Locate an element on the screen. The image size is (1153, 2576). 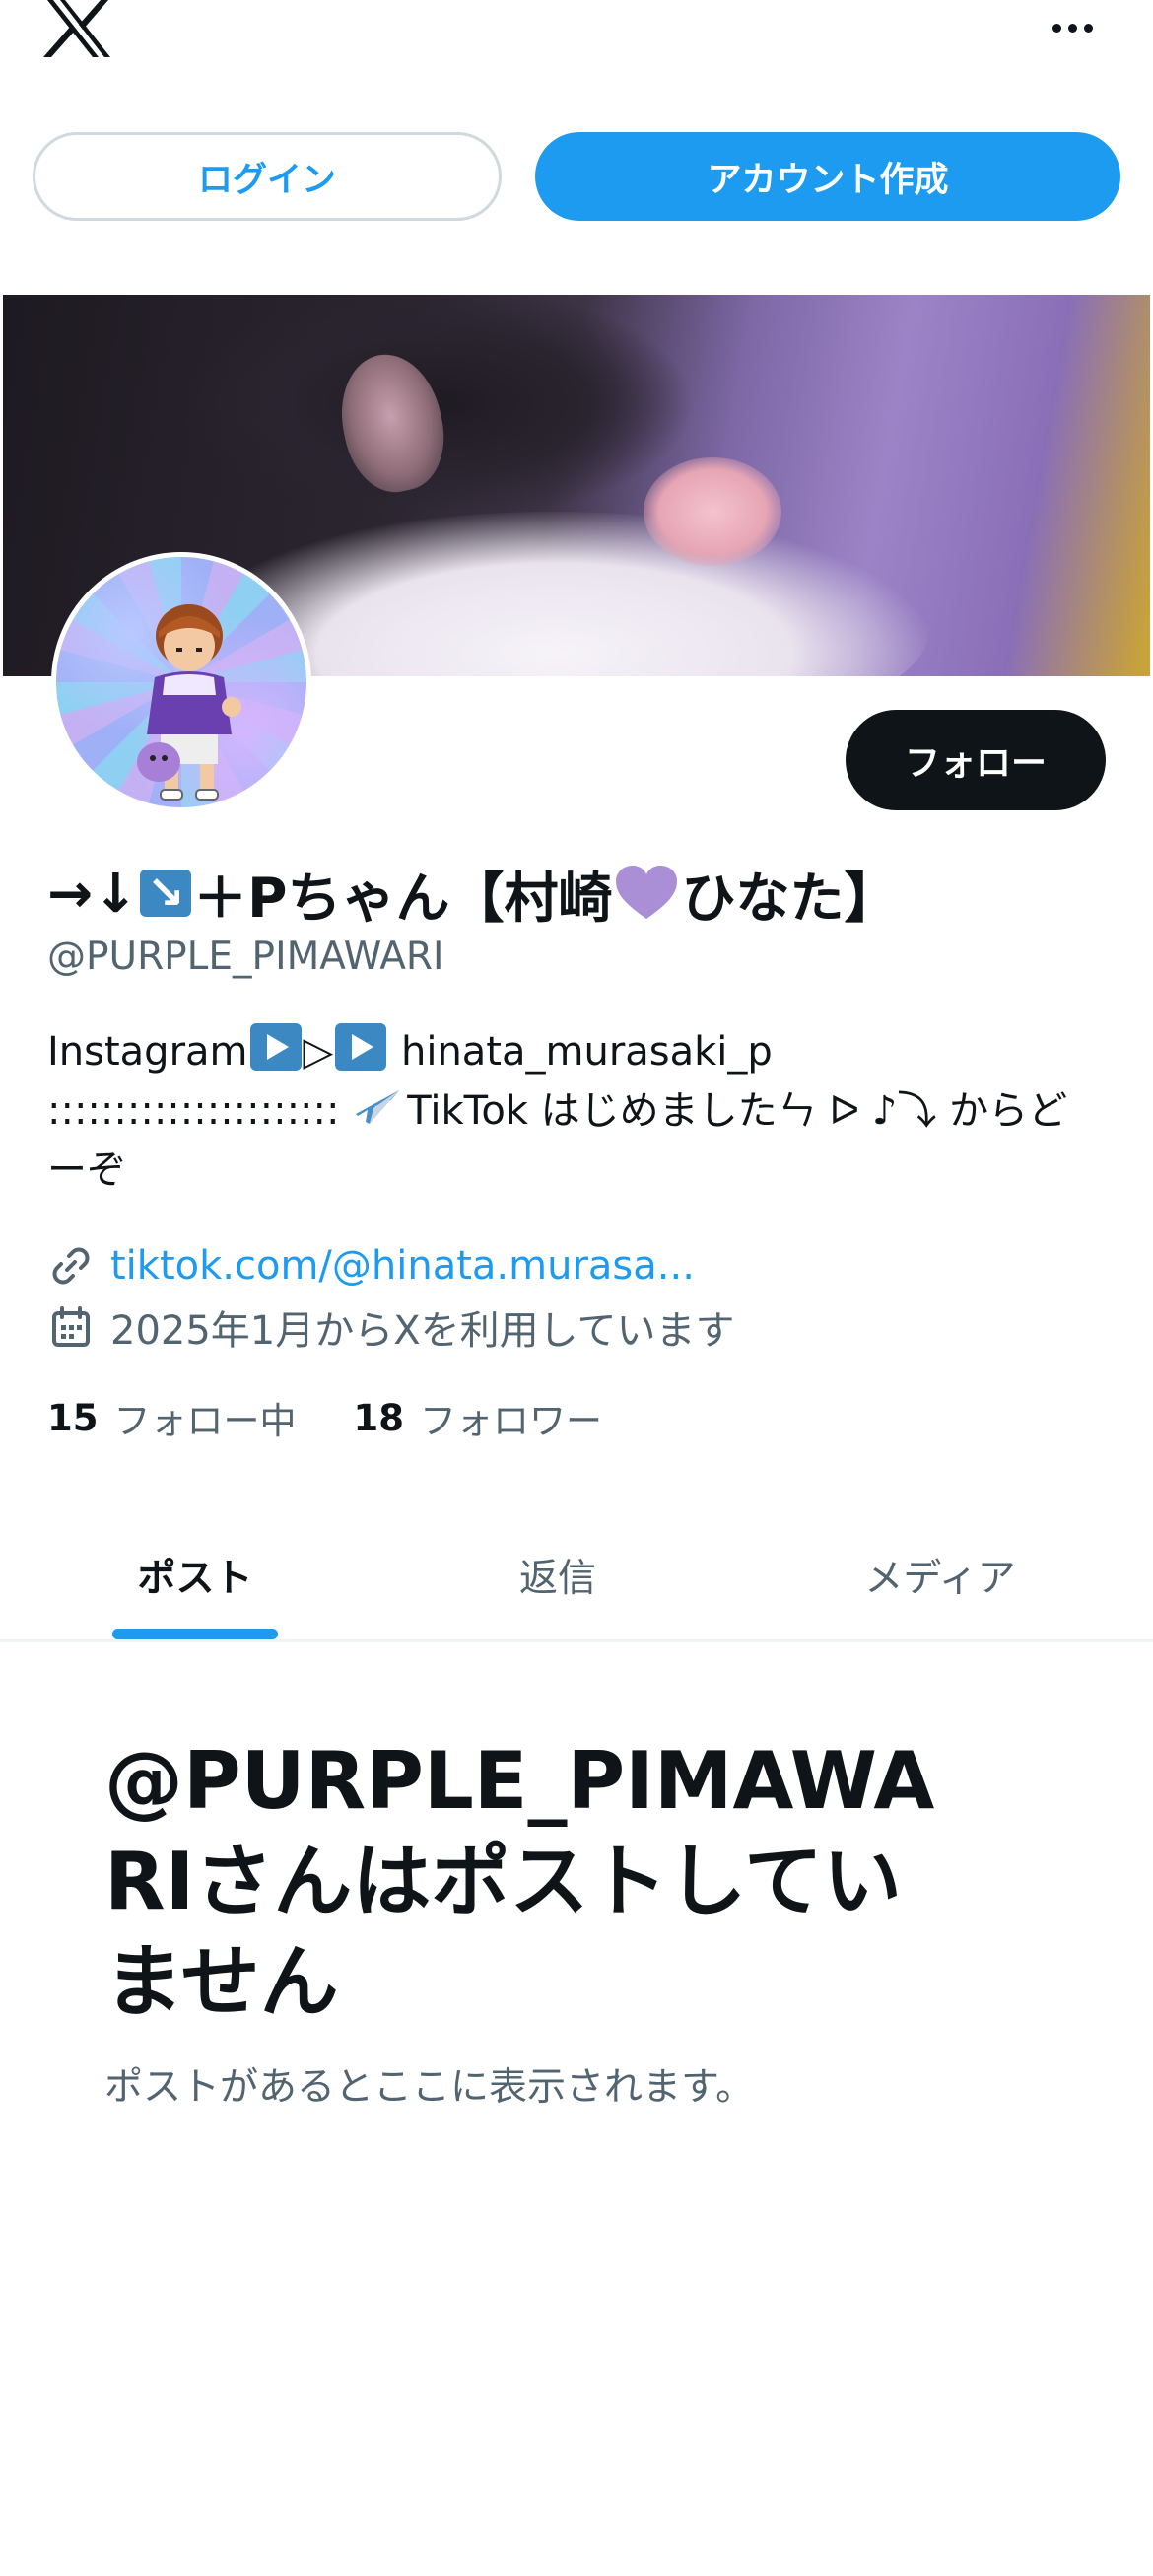
followers-label: フォロワー is located at coordinates (511, 1418).